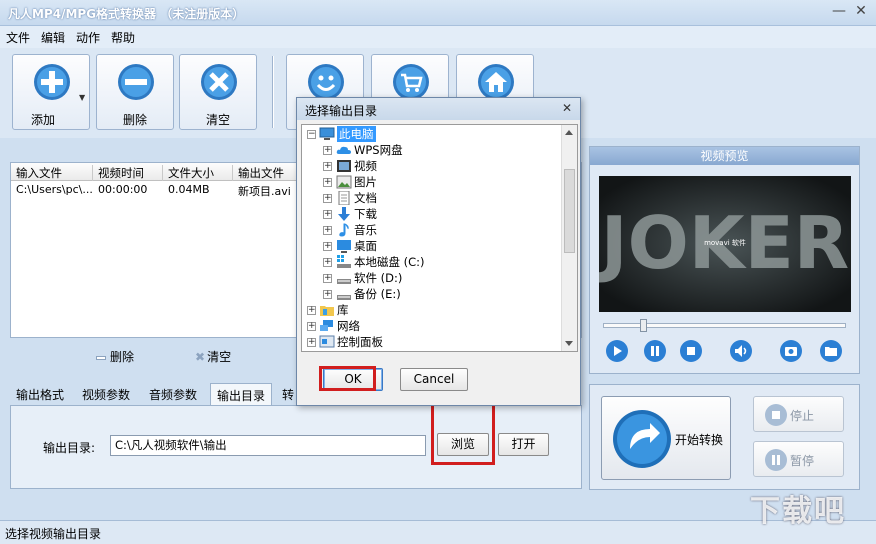 This screenshot has height=544, width=876. What do you see at coordinates (344, 297) in the screenshot?
I see `drive-e-icon` at bounding box center [344, 297].